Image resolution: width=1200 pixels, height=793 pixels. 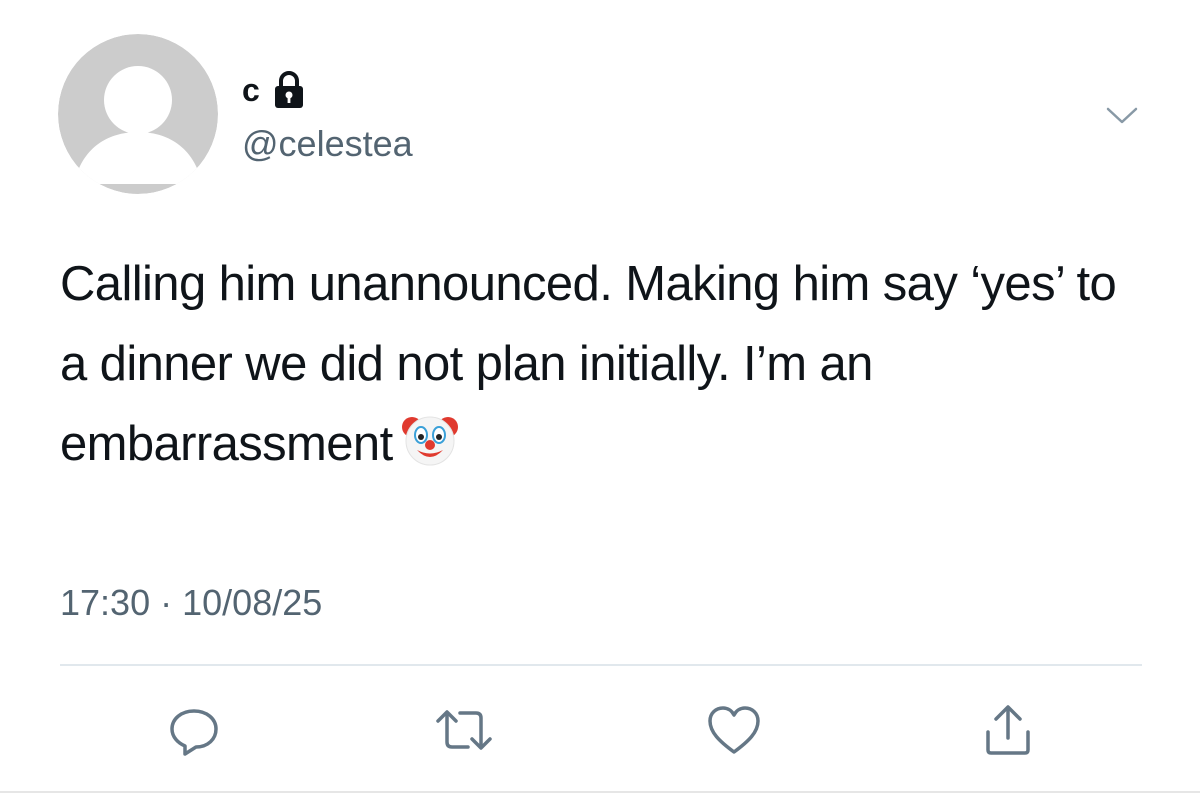 I want to click on reply-button, so click(x=194, y=730).